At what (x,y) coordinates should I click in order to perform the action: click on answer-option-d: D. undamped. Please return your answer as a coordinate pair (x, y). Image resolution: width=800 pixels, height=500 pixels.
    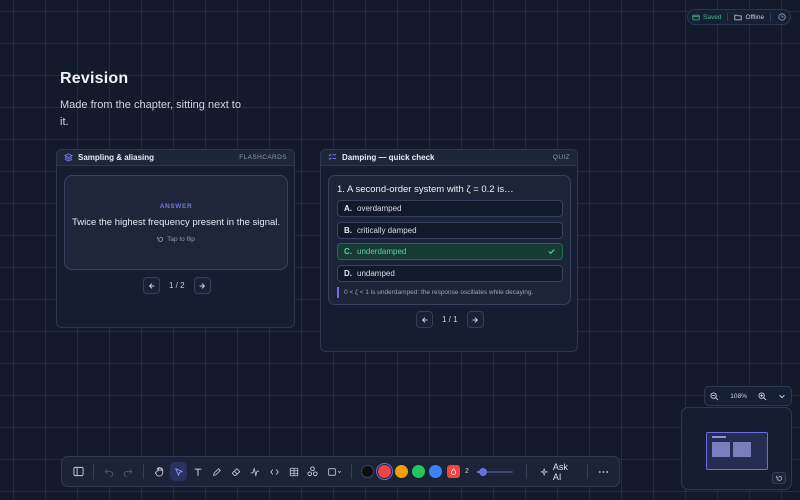
    Looking at the image, I should click on (450, 273).